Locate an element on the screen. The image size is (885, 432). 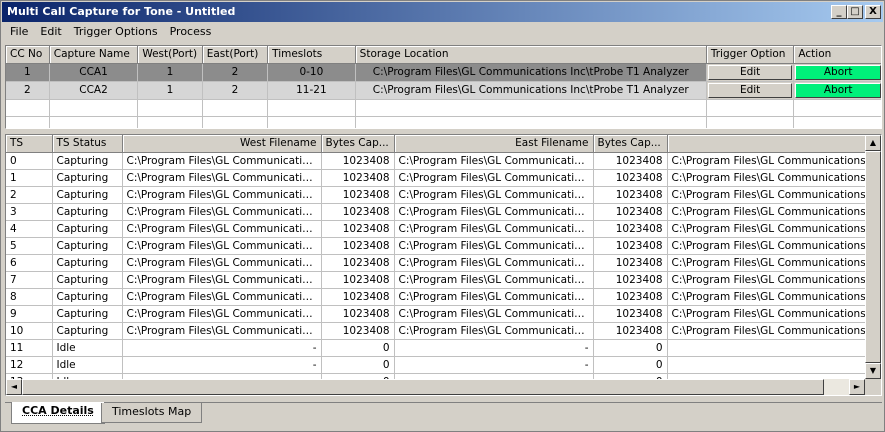
cell: 7 is located at coordinates (29, 280).